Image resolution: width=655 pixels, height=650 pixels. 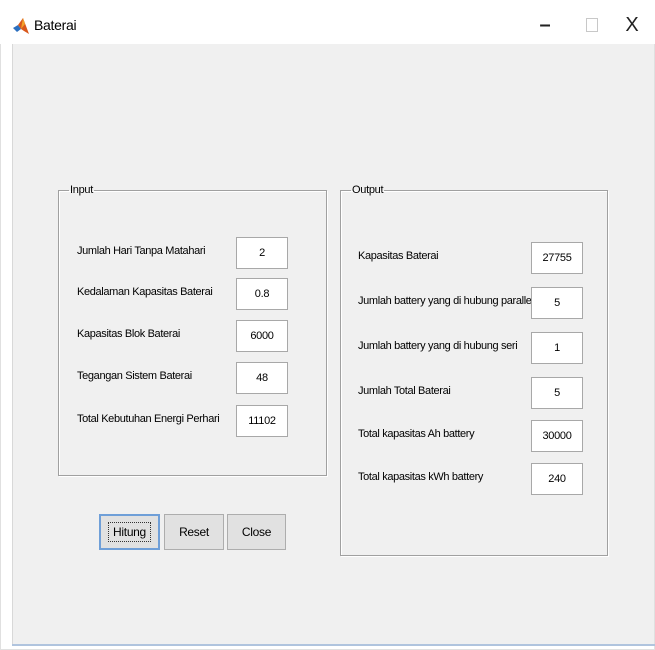 I want to click on window-title: Baterai, so click(x=55, y=25).